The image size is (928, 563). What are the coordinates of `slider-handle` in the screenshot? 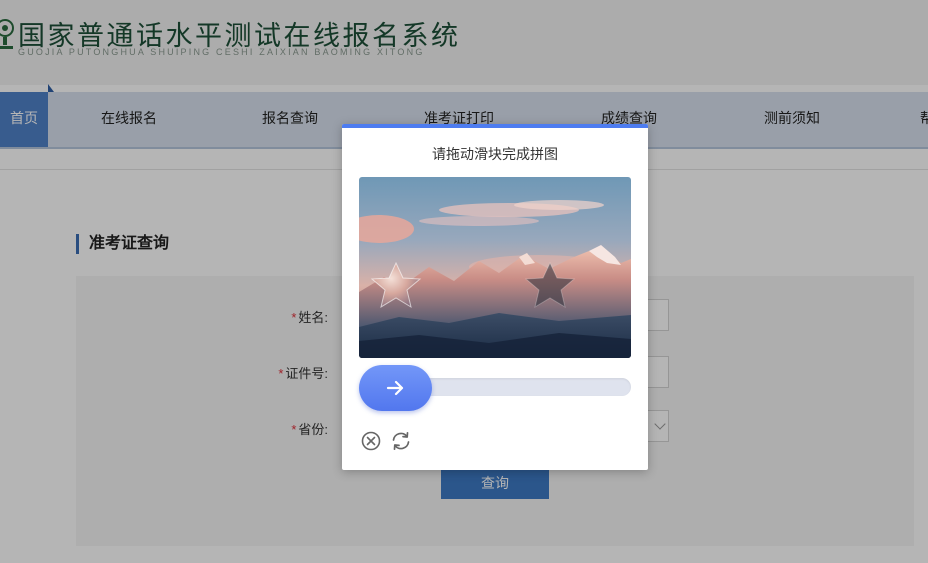 It's located at (395, 388).